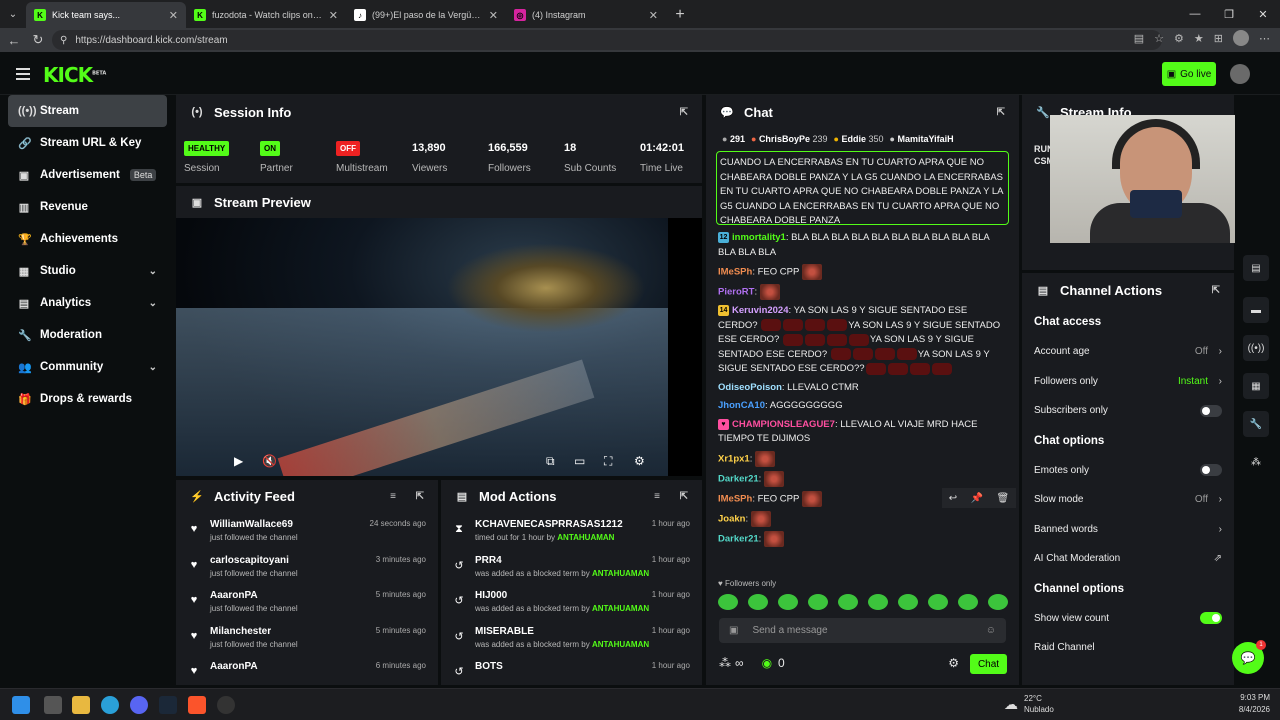  What do you see at coordinates (1128, 648) in the screenshot?
I see `raid-channel-row: Raid Channel` at bounding box center [1128, 648].